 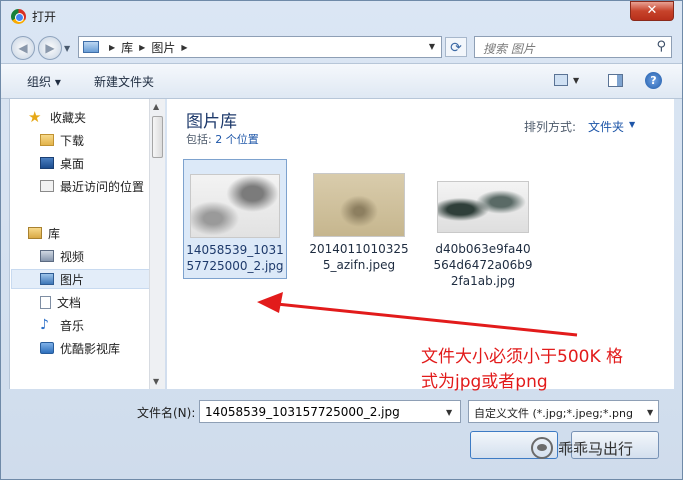 What do you see at coordinates (98, 233) in the screenshot?
I see `sidebar-item-libraries: 库` at bounding box center [98, 233].